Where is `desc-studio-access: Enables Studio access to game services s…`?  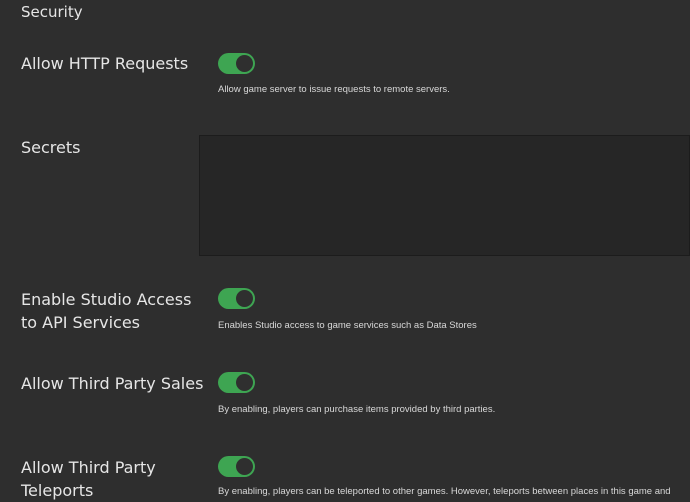
desc-studio-access: Enables Studio access to game services s… is located at coordinates (347, 325).